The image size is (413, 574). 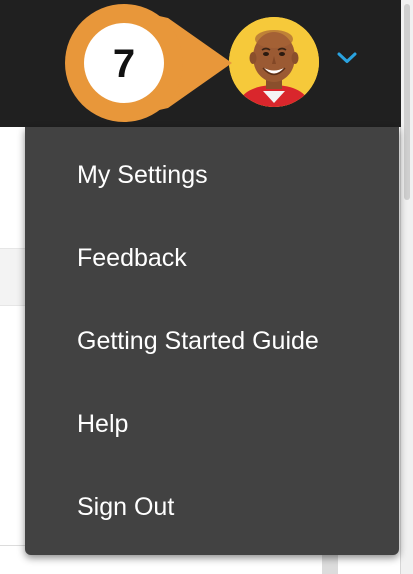 I want to click on menu-item-sign-out: Sign Out, so click(x=212, y=507).